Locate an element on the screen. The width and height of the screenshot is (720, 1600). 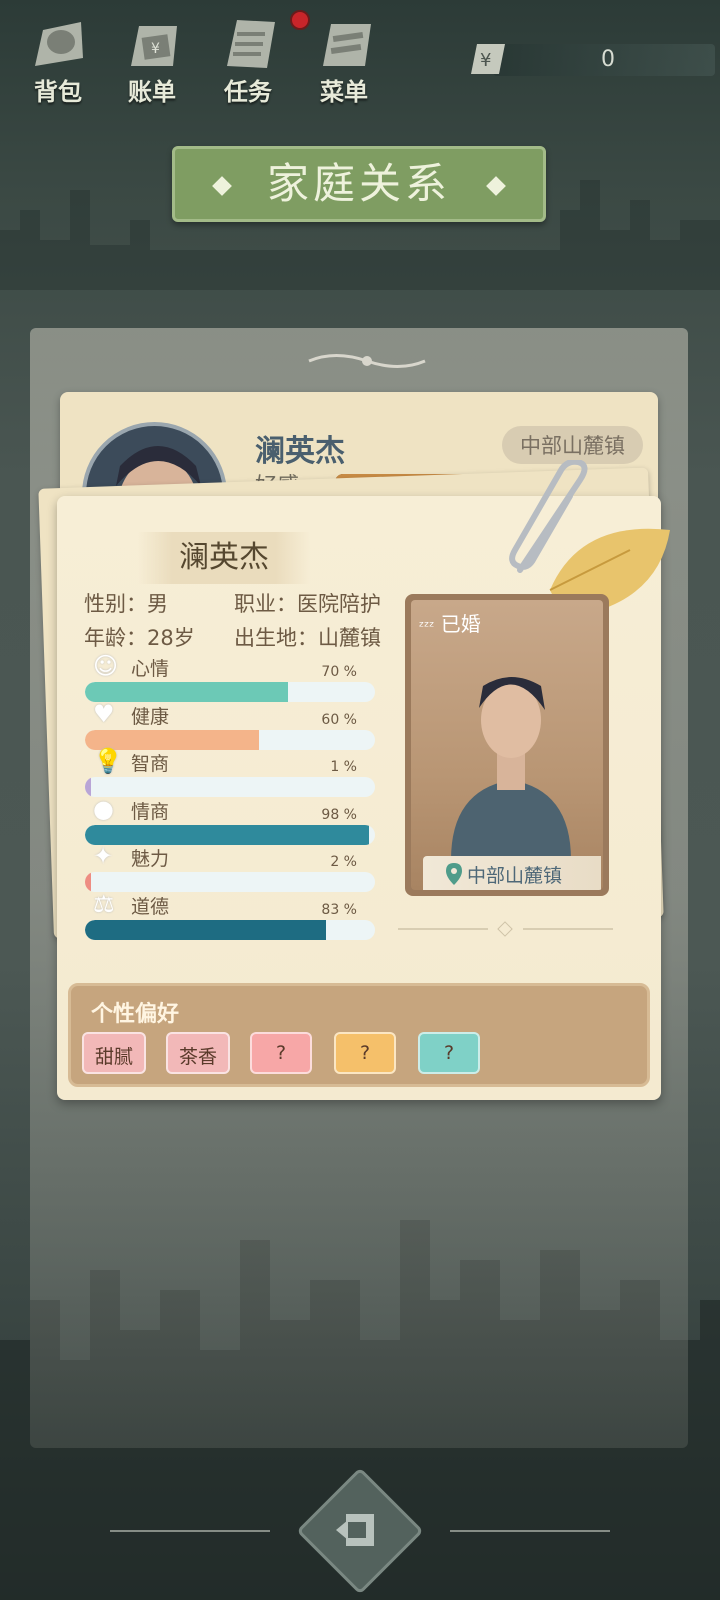
stat-label: 情商 is located at coordinates (150, 811).